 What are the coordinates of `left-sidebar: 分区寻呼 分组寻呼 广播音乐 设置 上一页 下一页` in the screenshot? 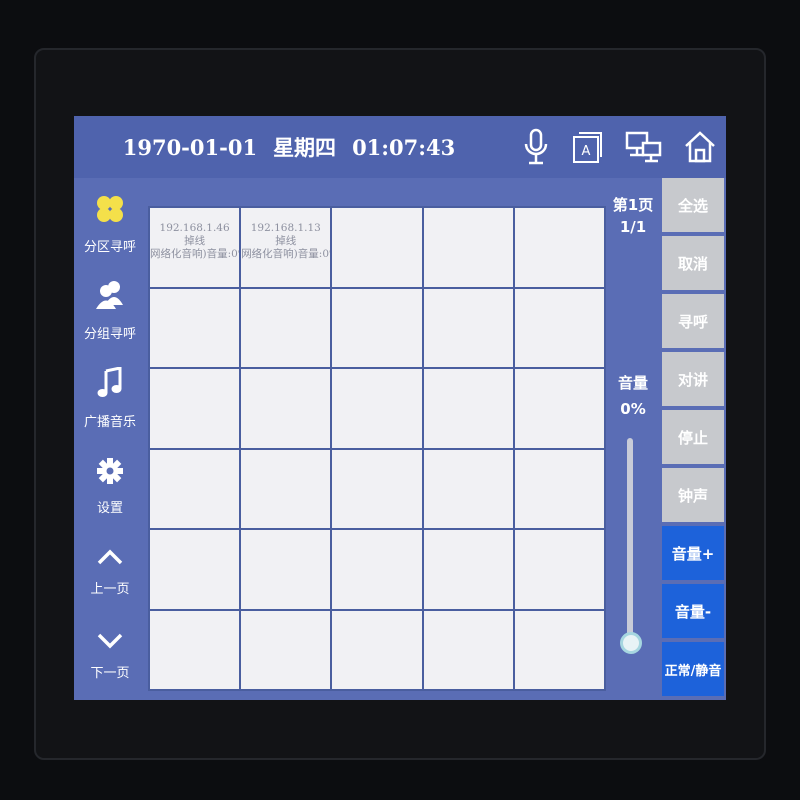 It's located at (110, 439).